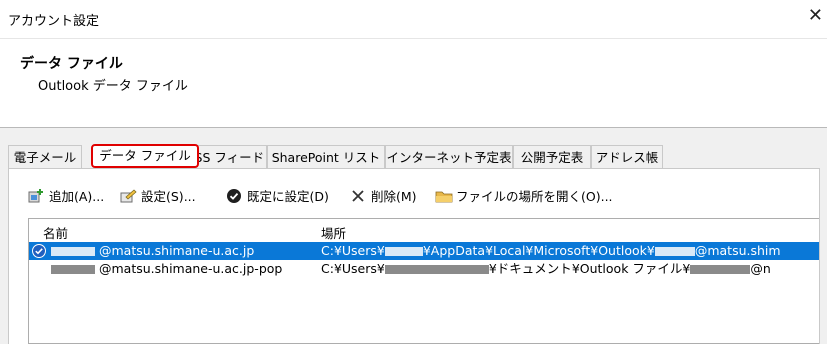 Image resolution: width=827 pixels, height=344 pixels. I want to click on file-name: @matsu.shimane-u.ac.jp, so click(176, 250).